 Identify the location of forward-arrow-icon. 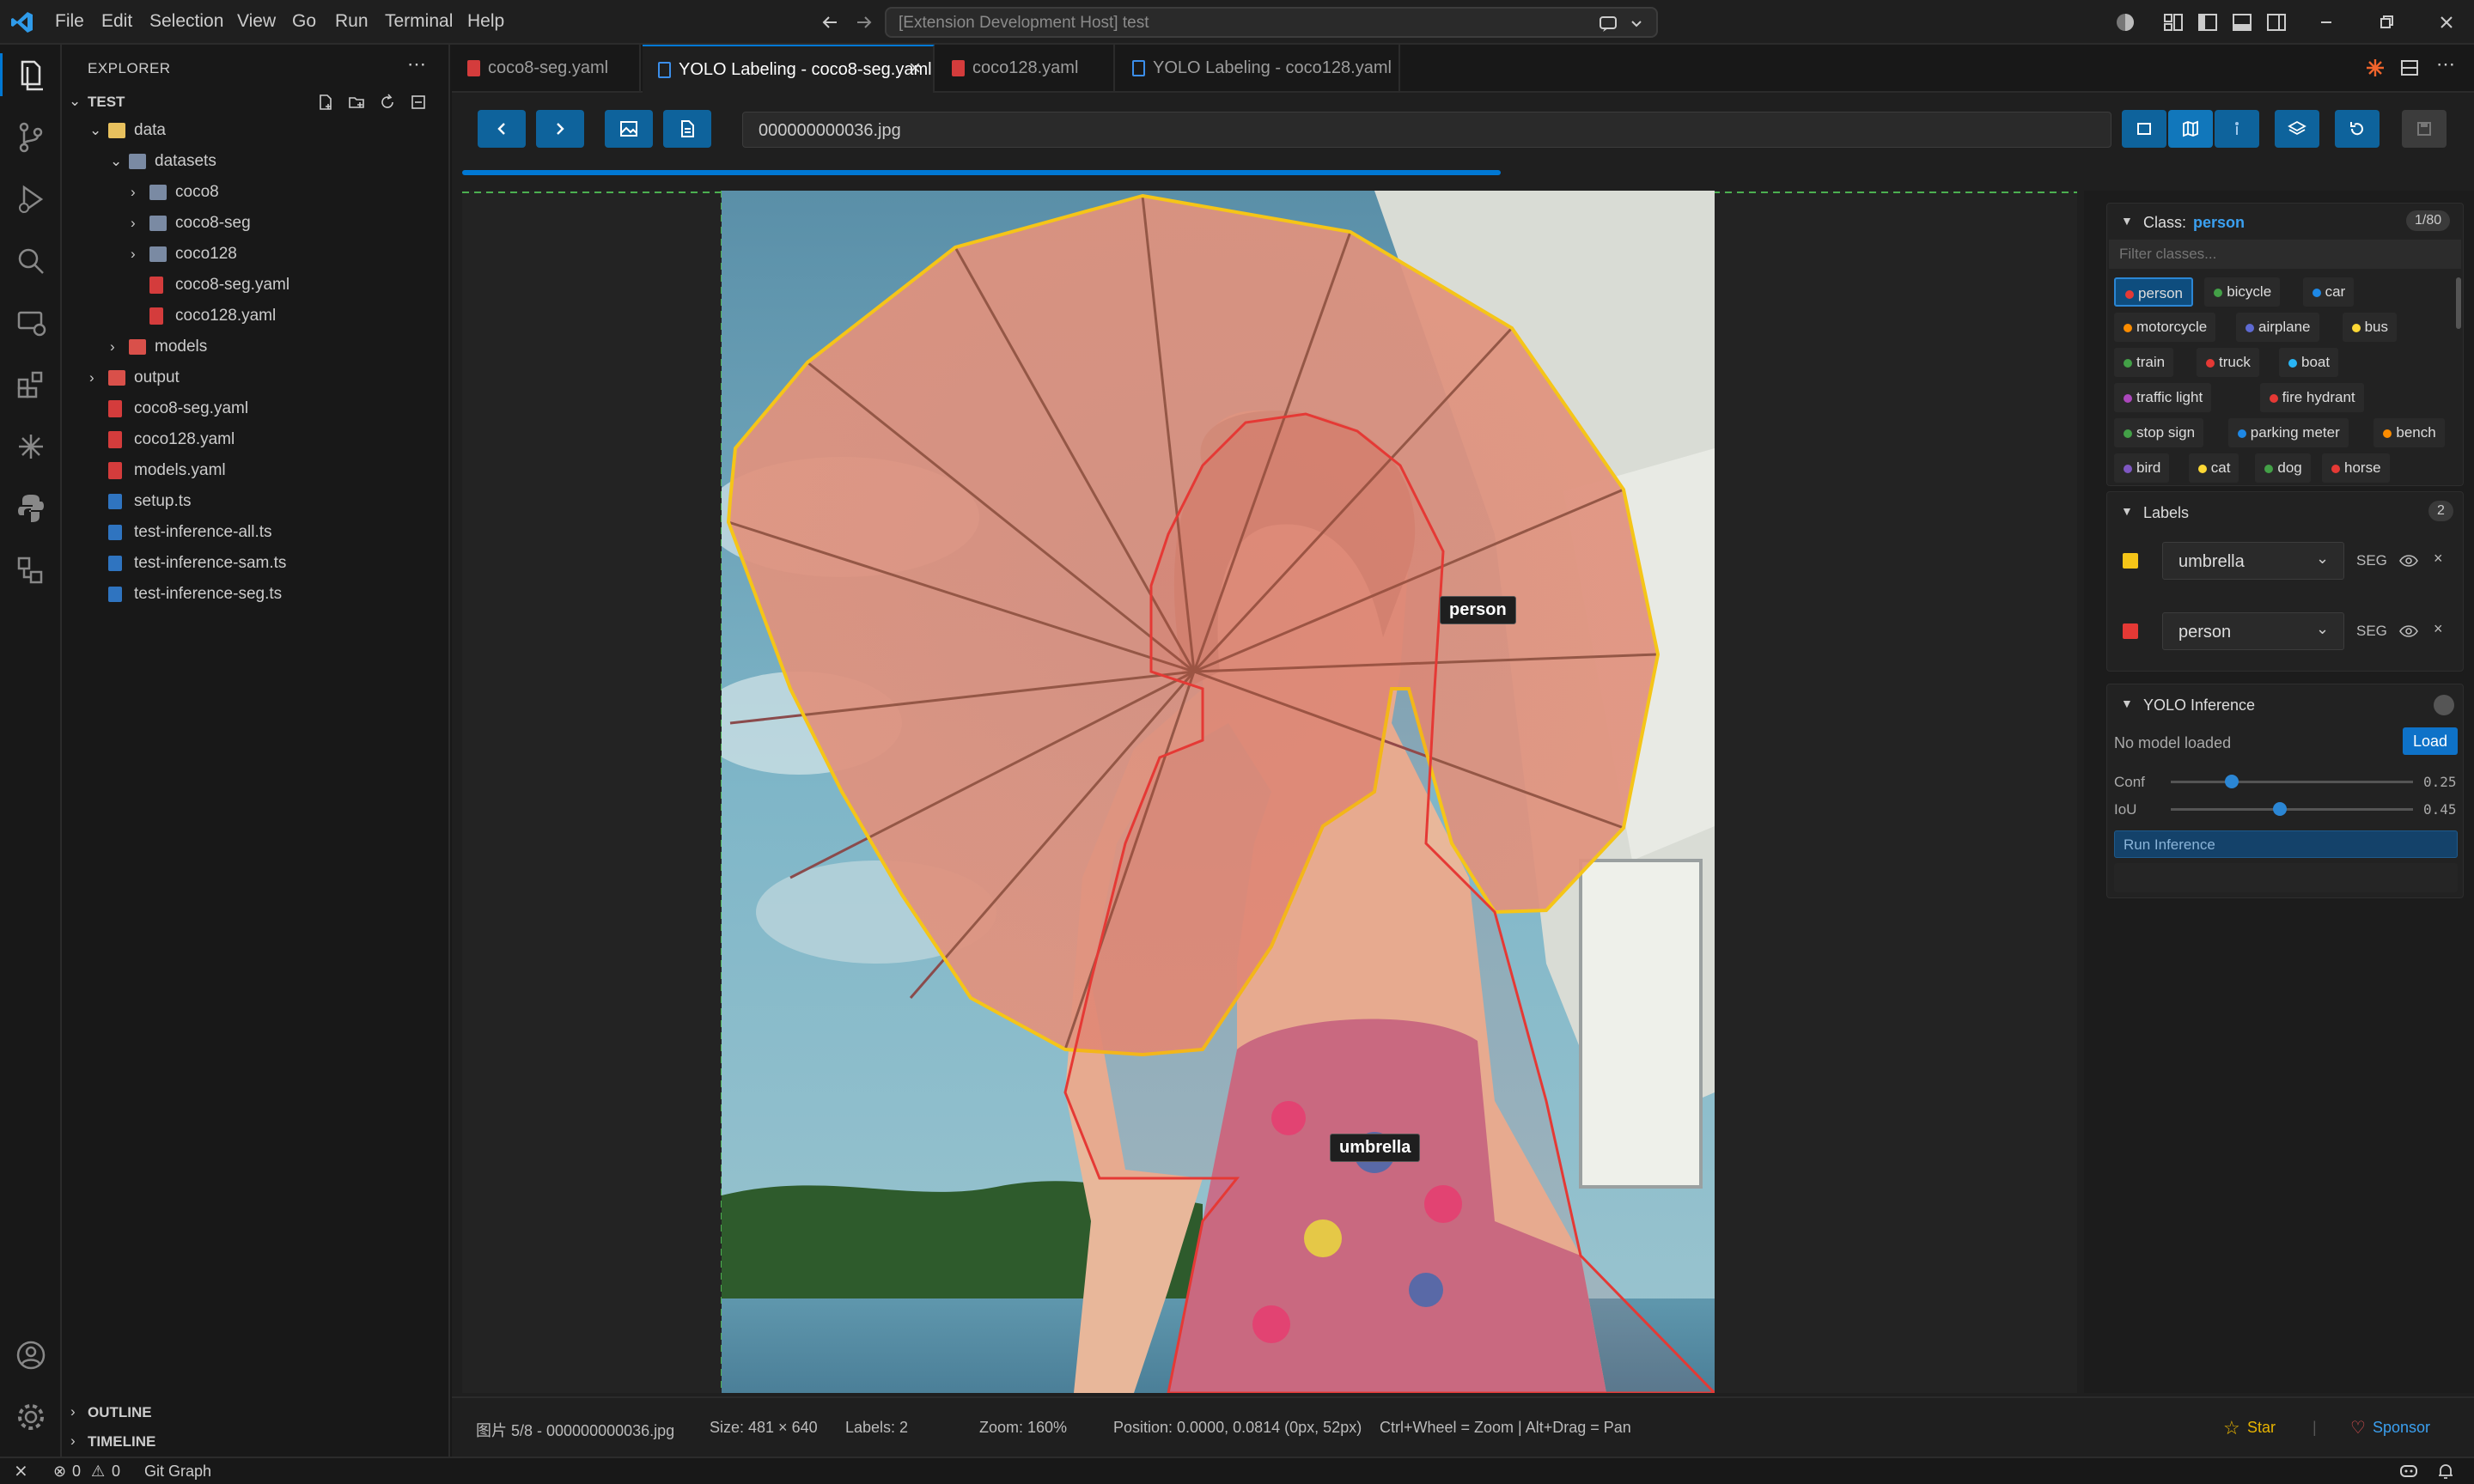
(864, 22).